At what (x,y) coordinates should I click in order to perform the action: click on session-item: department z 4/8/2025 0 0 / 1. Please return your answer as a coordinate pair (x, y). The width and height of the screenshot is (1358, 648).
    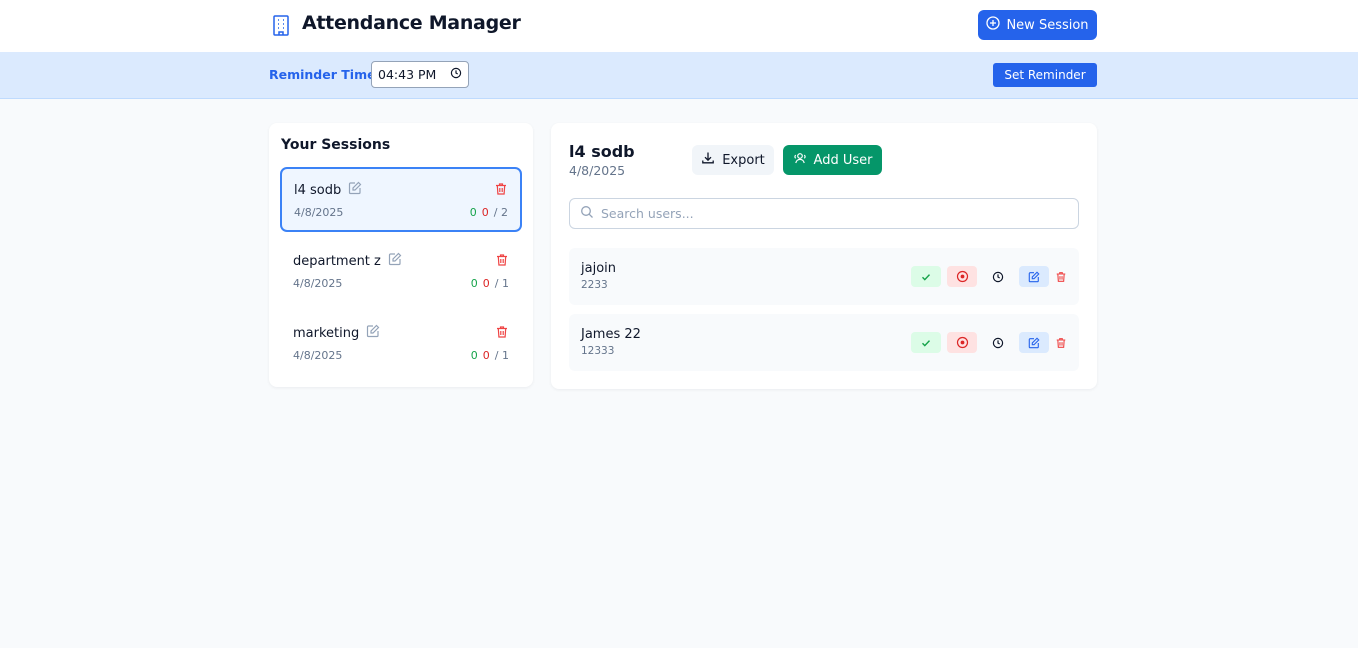
    Looking at the image, I should click on (401, 271).